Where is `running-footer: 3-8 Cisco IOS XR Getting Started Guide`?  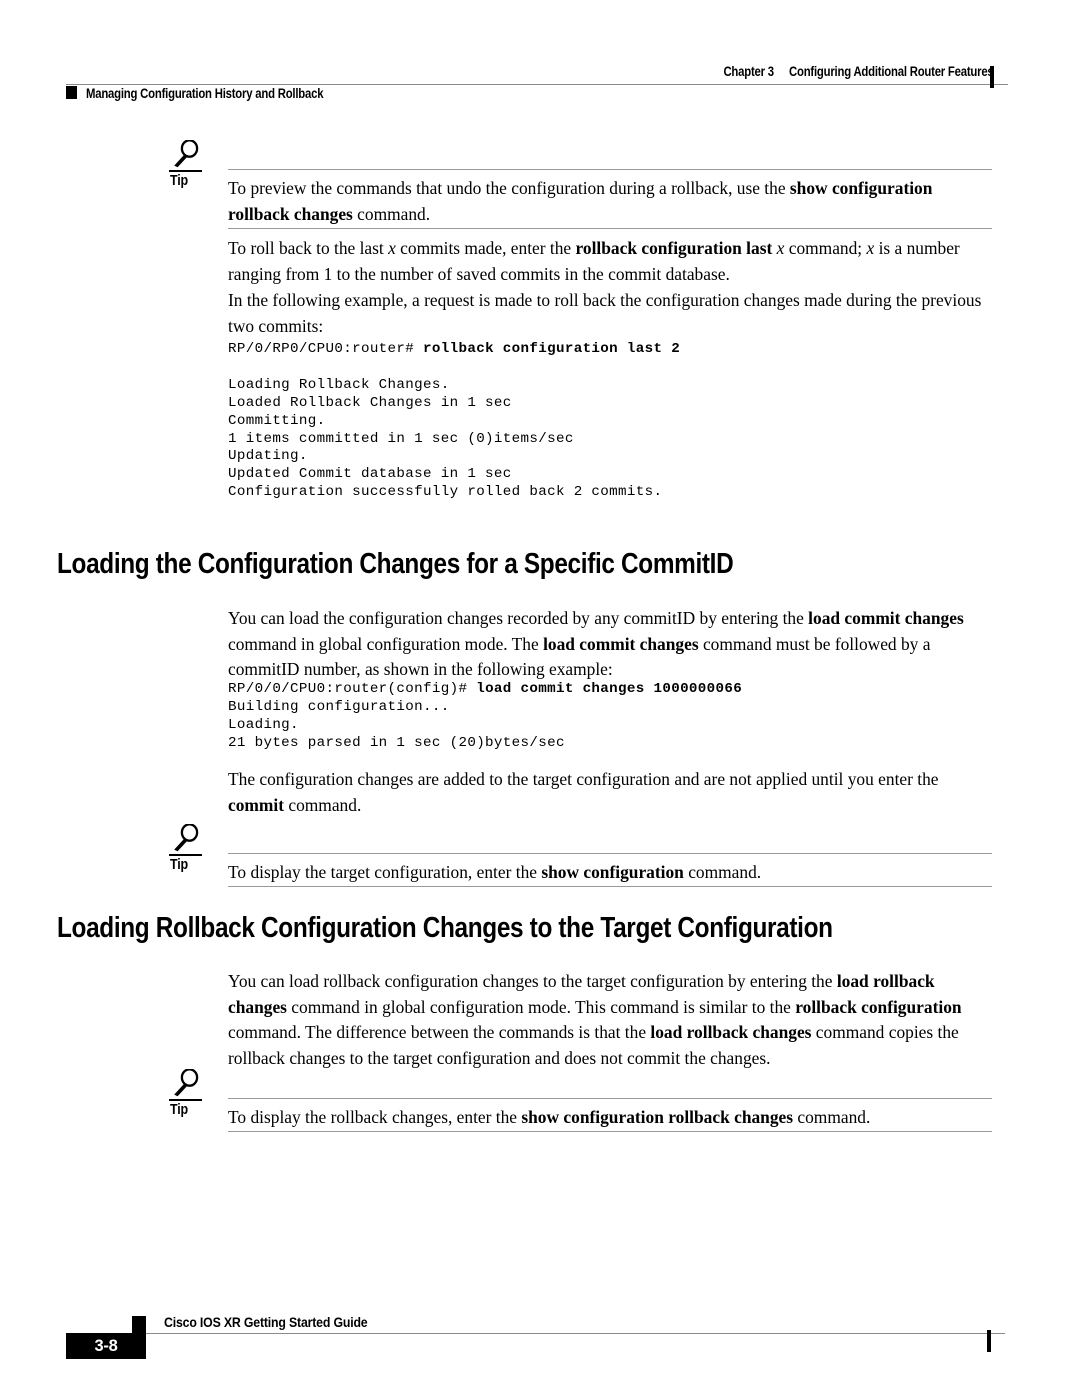
running-footer: 3-8 Cisco IOS XR Getting Started Guide is located at coordinates (540, 1335).